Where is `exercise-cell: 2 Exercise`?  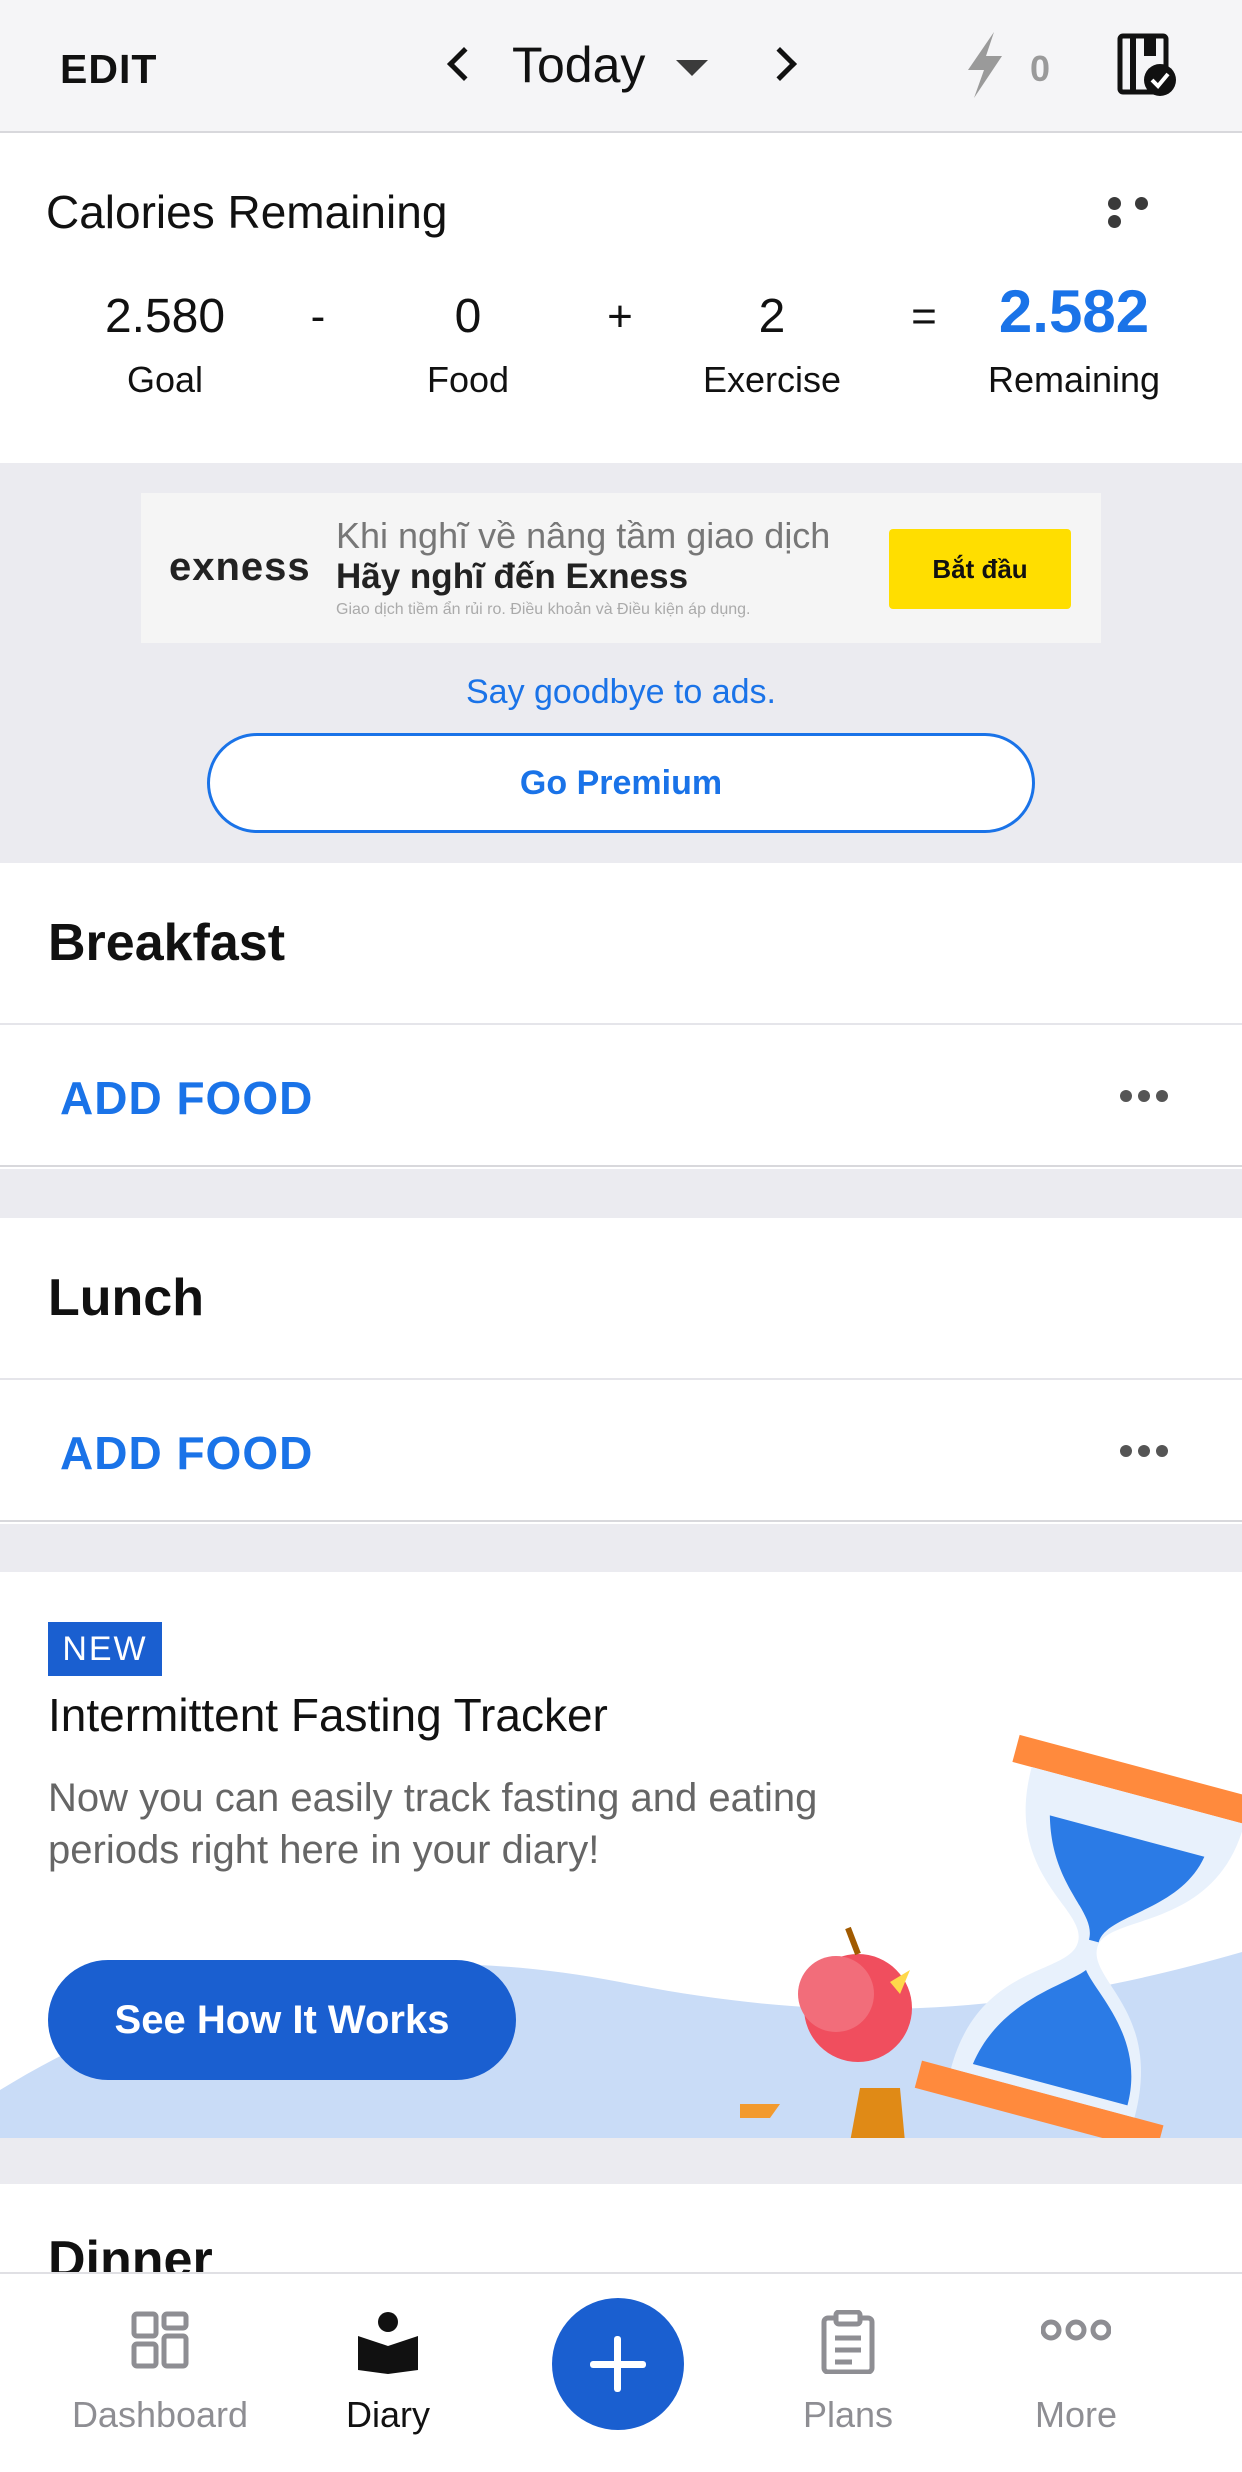 exercise-cell: 2 Exercise is located at coordinates (772, 343).